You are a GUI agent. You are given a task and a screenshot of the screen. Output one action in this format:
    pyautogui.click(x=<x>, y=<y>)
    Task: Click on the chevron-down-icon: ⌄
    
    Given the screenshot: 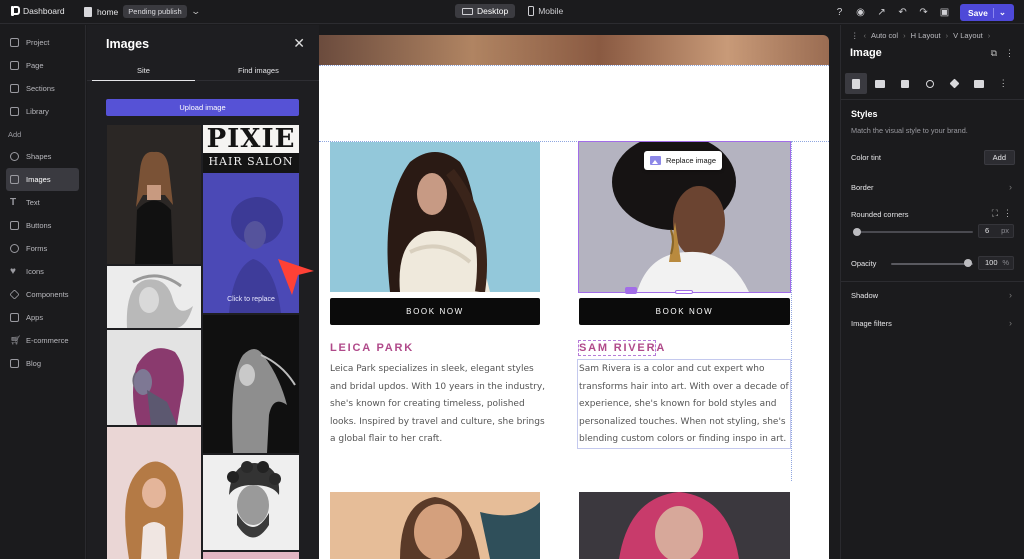 What is the action you would take?
    pyautogui.click(x=195, y=11)
    